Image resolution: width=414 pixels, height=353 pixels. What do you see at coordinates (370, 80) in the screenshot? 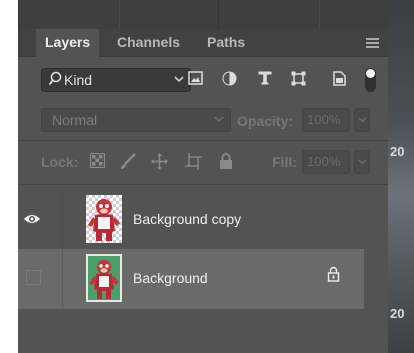
I see `filter-toggle` at bounding box center [370, 80].